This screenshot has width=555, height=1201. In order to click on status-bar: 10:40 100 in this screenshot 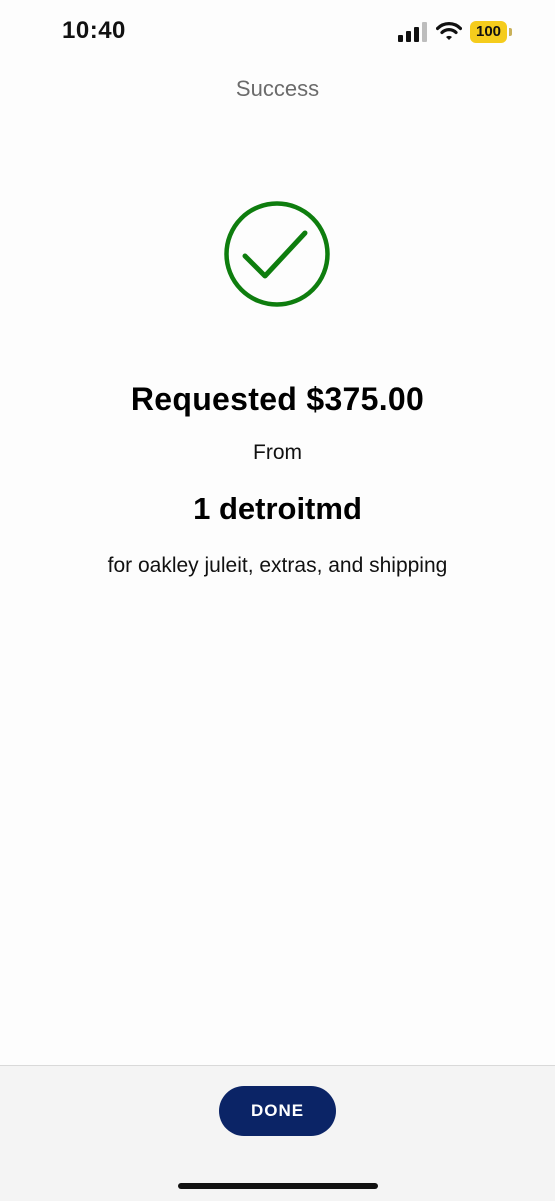, I will do `click(277, 33)`.